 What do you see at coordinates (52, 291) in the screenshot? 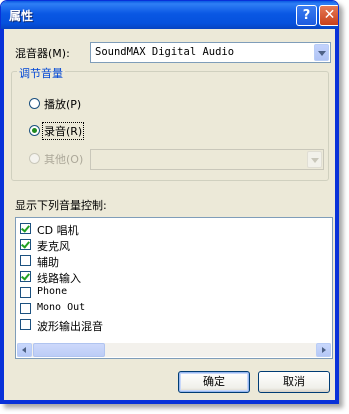
I see `list-item-label: Phone` at bounding box center [52, 291].